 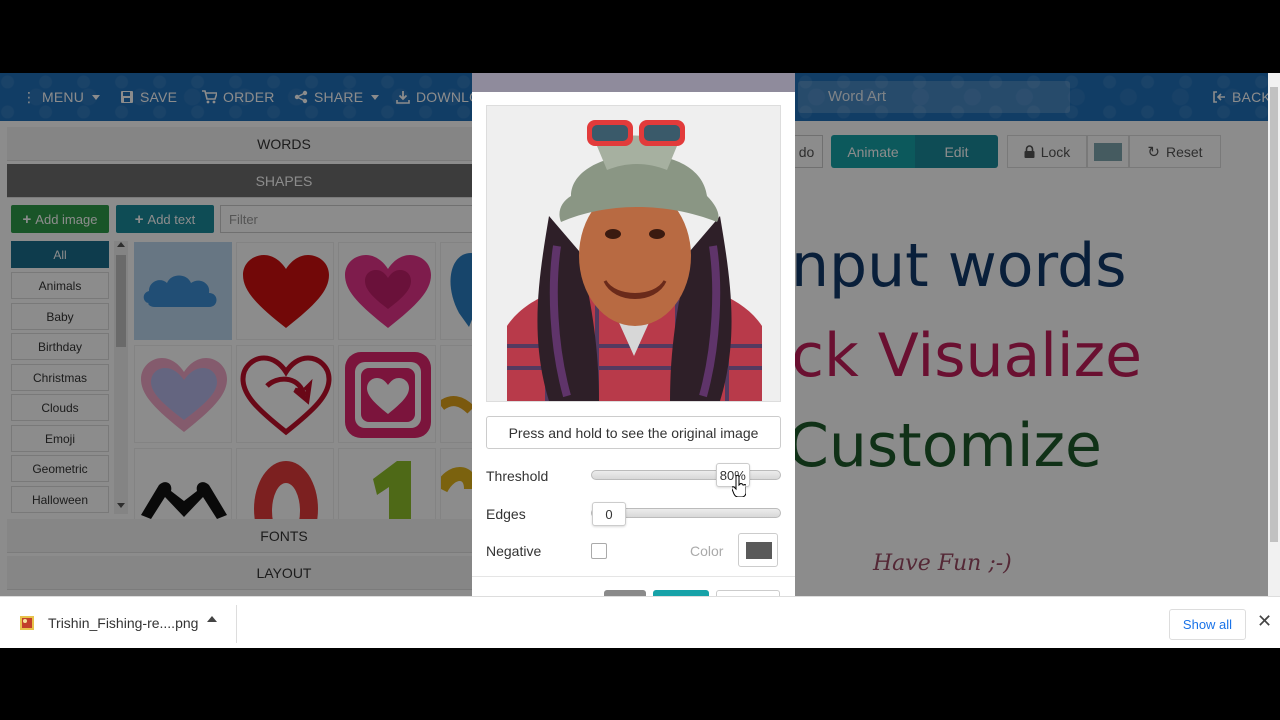 I want to click on threshold-slider, so click(x=686, y=475).